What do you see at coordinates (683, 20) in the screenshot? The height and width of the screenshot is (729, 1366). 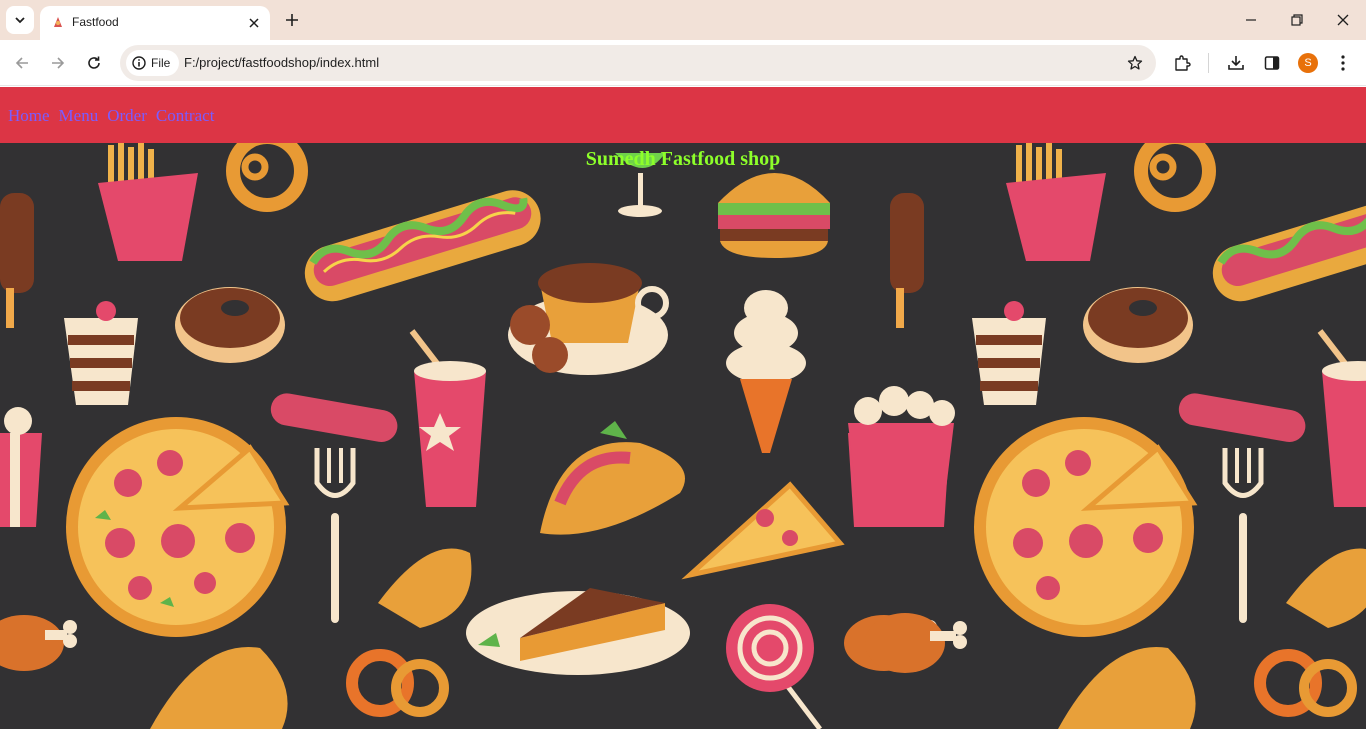 I see `tab-strip: Fastfood` at bounding box center [683, 20].